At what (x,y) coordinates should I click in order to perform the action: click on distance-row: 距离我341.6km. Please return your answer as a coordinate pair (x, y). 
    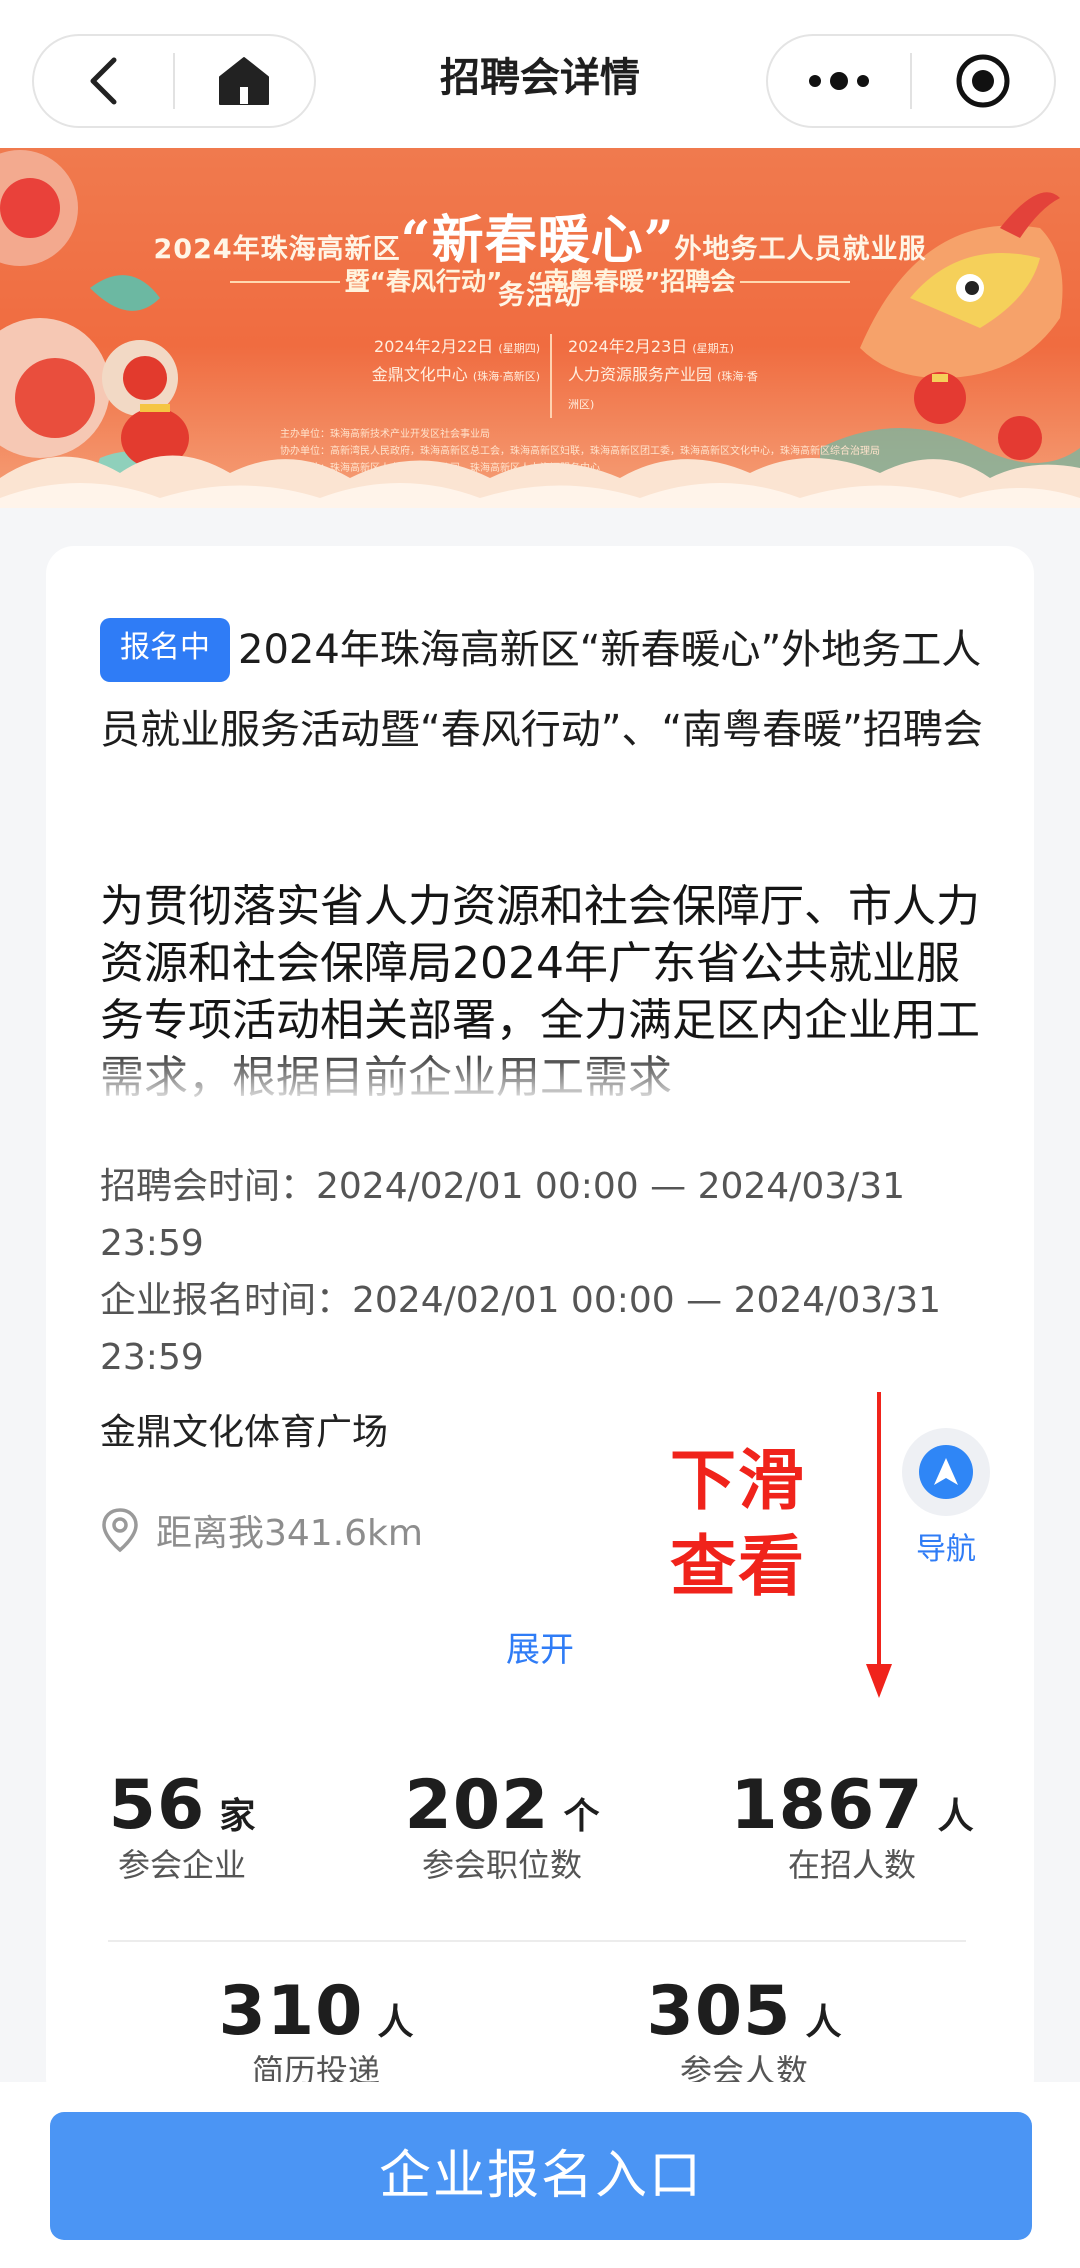
    Looking at the image, I should click on (261, 1530).